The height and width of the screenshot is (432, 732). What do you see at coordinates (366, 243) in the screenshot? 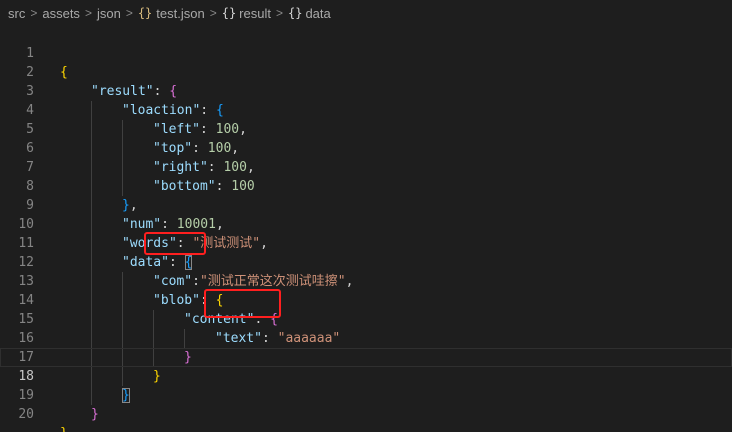
I see `code-line: 11 "data": {` at bounding box center [366, 243].